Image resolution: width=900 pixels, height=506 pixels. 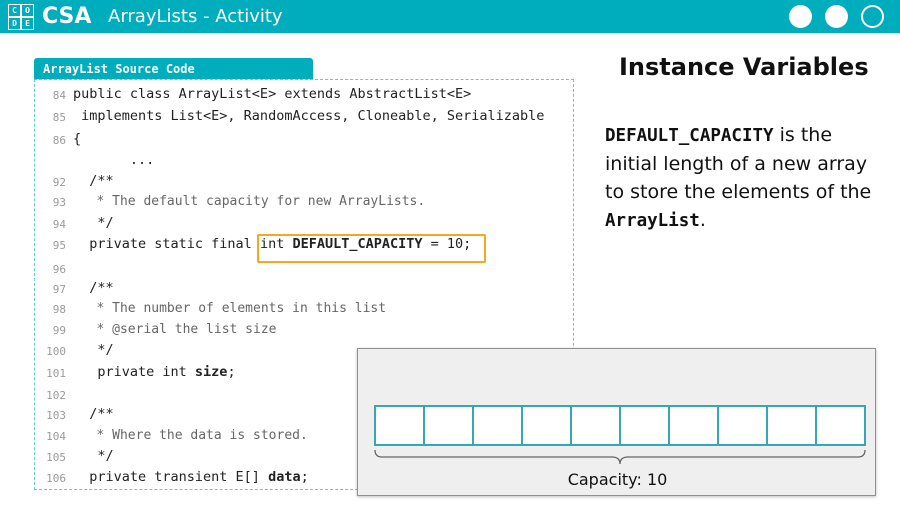 I want to click on top-bar: C O D E CSA ArrayLists - Activity, so click(x=450, y=16).